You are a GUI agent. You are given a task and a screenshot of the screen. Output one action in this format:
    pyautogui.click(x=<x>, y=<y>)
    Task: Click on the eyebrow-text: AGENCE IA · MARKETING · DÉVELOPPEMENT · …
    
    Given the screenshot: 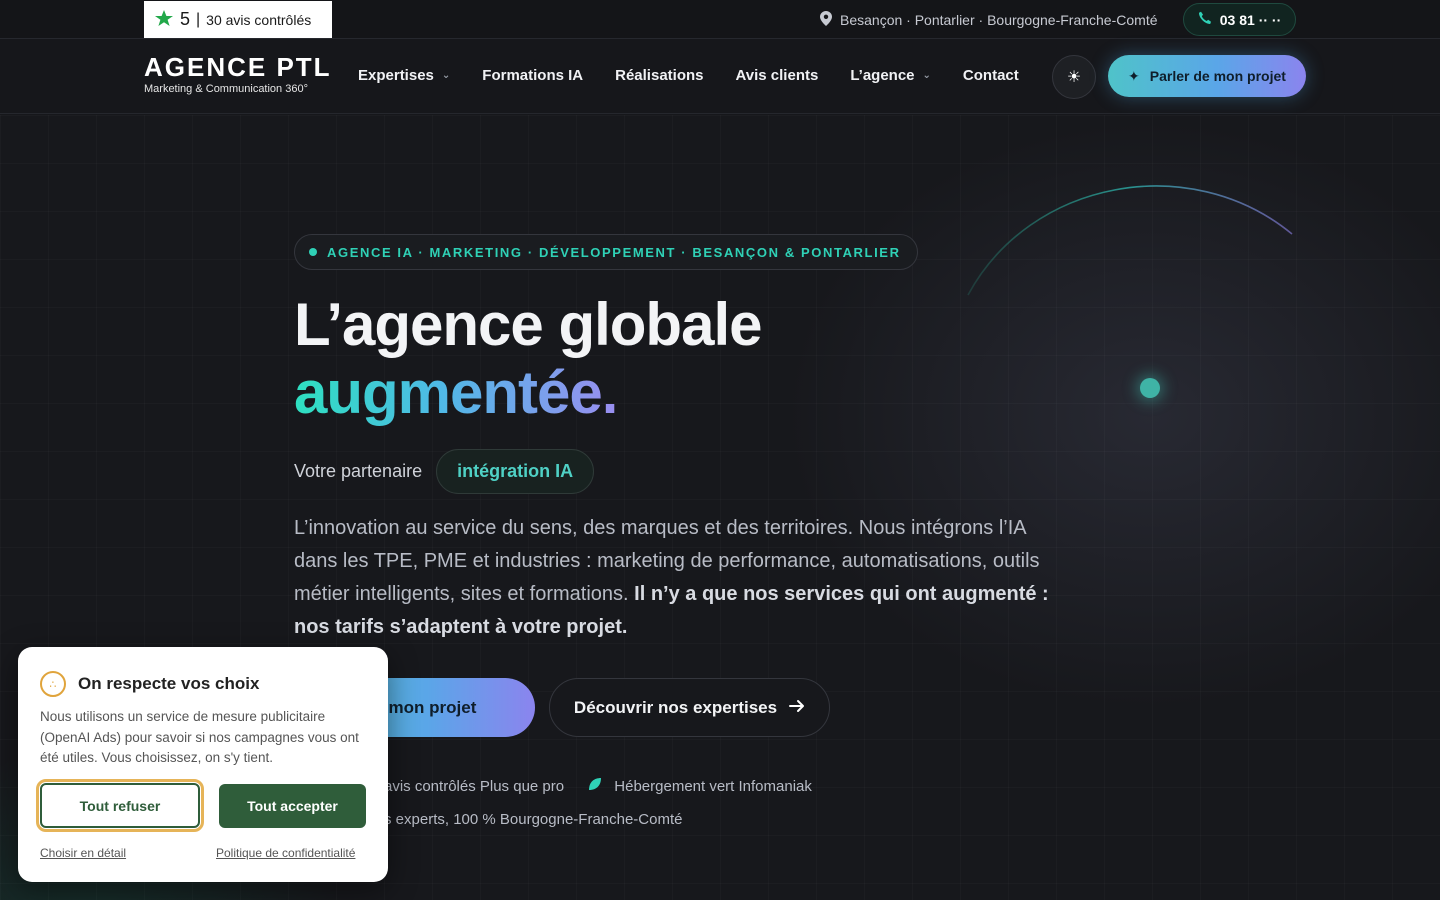 What is the action you would take?
    pyautogui.click(x=614, y=252)
    